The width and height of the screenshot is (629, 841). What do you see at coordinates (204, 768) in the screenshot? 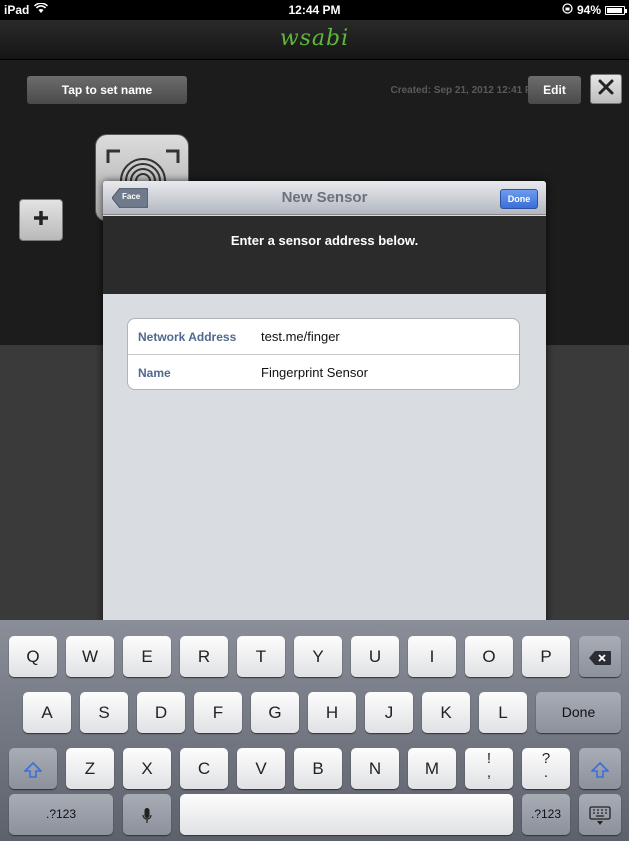
I see `key-c: C` at bounding box center [204, 768].